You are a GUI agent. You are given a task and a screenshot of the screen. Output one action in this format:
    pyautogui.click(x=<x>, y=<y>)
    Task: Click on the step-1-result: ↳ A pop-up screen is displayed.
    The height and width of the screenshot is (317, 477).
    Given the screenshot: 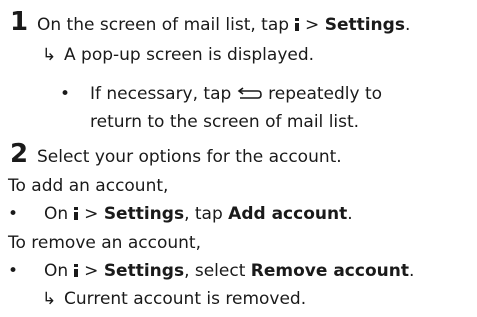 What is the action you would take?
    pyautogui.click(x=178, y=55)
    